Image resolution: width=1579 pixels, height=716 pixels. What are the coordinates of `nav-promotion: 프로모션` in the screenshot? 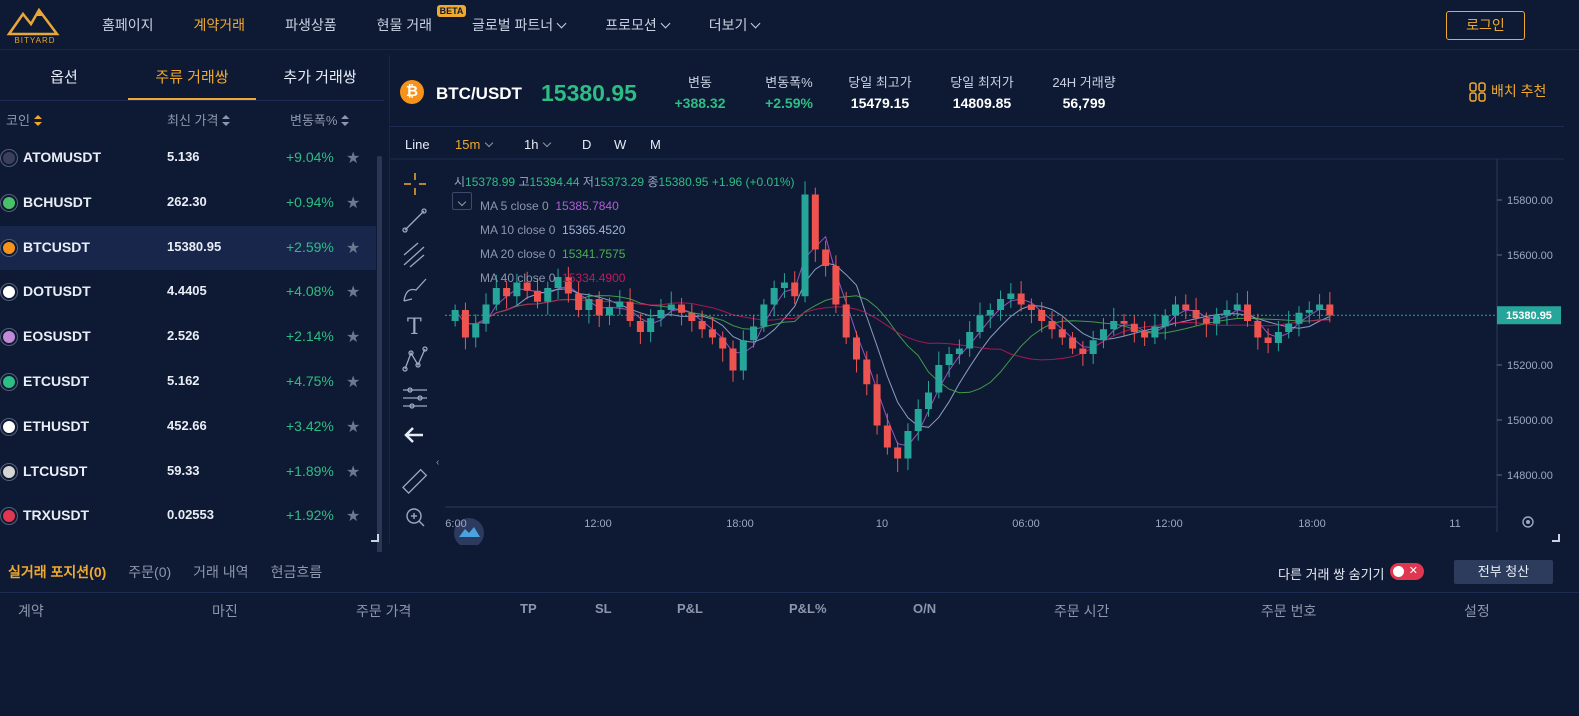 It's located at (638, 25).